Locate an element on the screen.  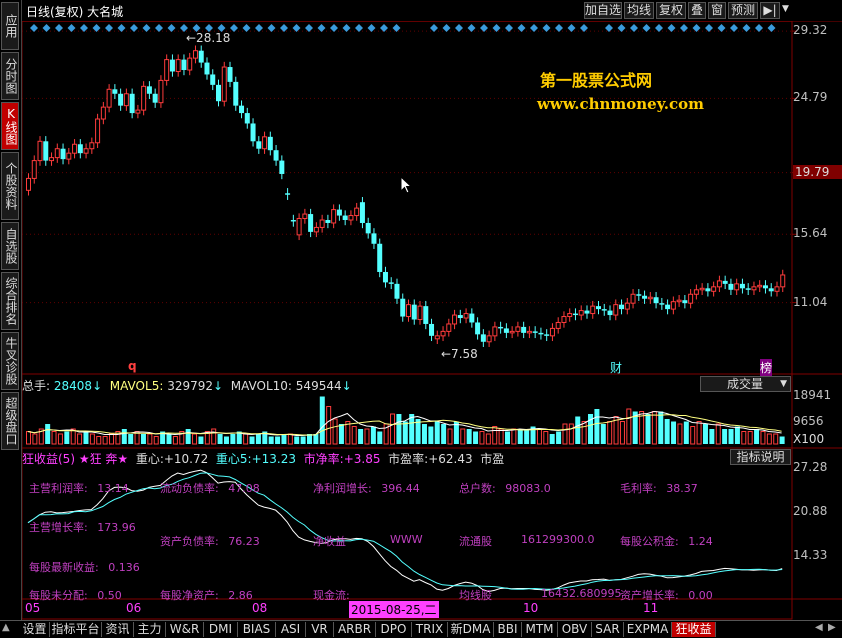
high-annotation: ←28.18 is located at coordinates (208, 38).